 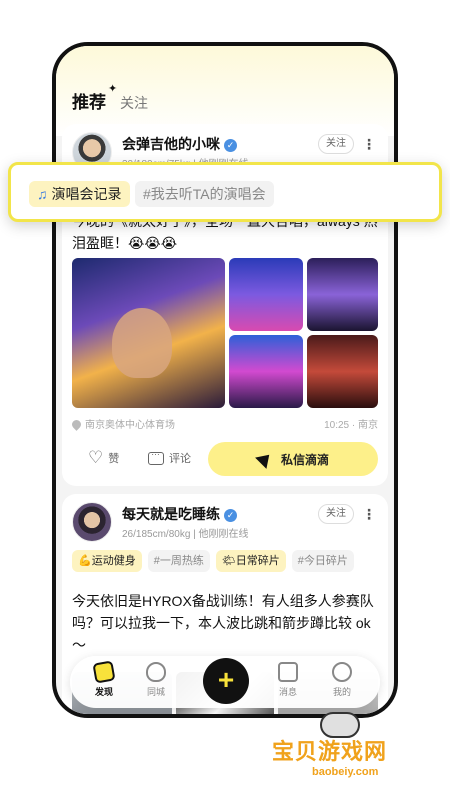 I want to click on heart-icon: ♡, so click(x=96, y=457).